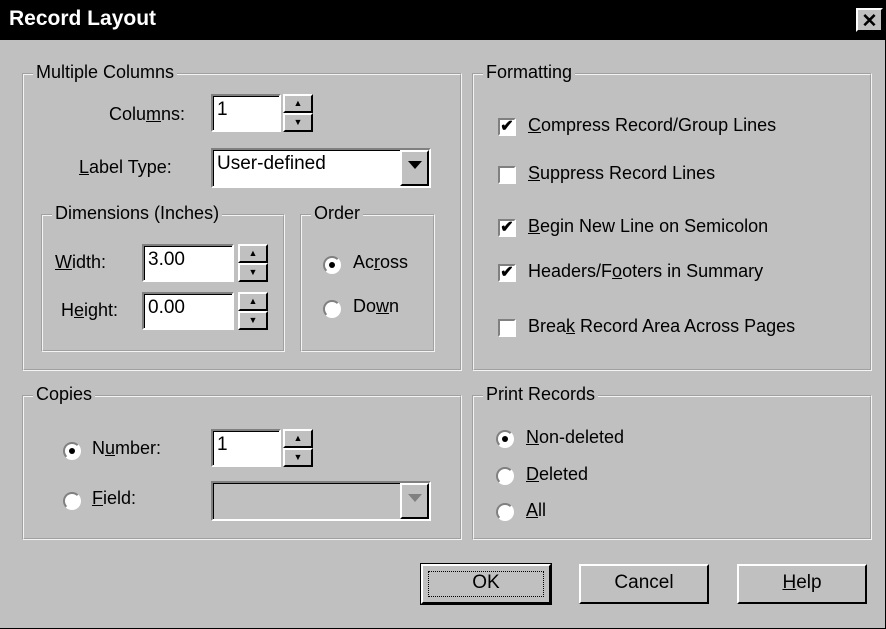 Image resolution: width=886 pixels, height=629 pixels. Describe the element at coordinates (81, 262) in the screenshot. I see `width-label: Width:` at that location.